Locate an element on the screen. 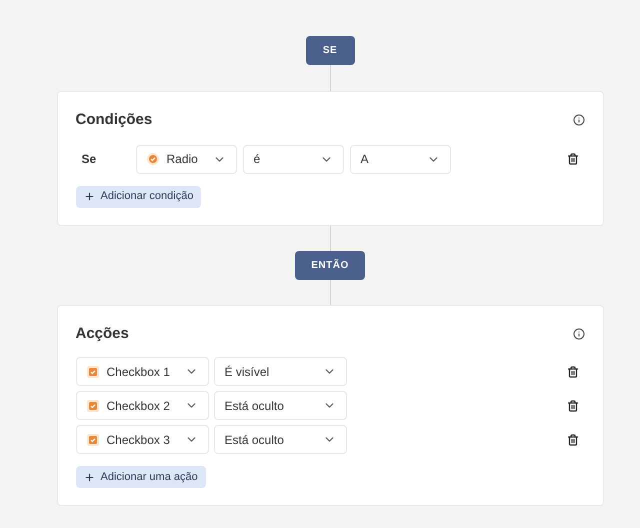  dropdown: Checkbox 1 is located at coordinates (142, 371).